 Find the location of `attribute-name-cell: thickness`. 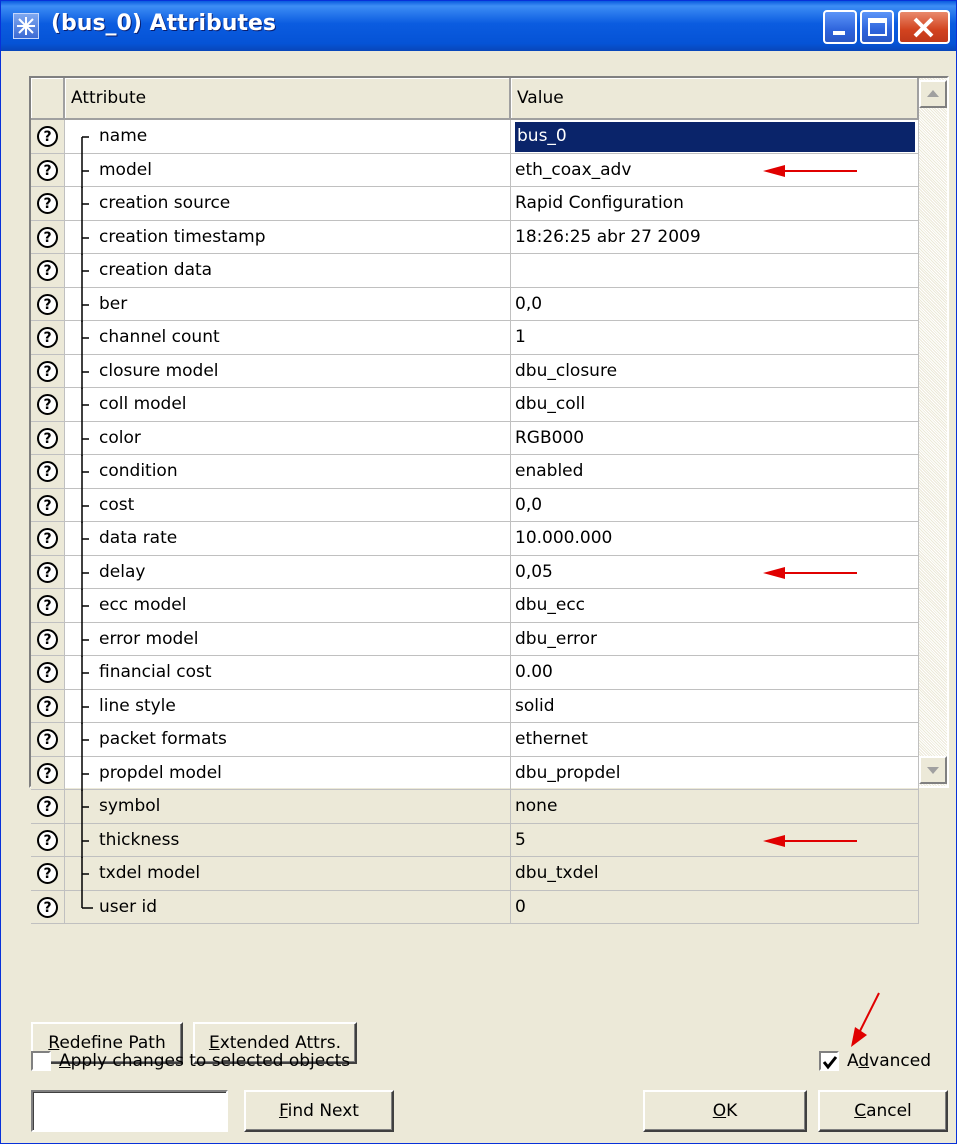

attribute-name-cell: thickness is located at coordinates (288, 840).